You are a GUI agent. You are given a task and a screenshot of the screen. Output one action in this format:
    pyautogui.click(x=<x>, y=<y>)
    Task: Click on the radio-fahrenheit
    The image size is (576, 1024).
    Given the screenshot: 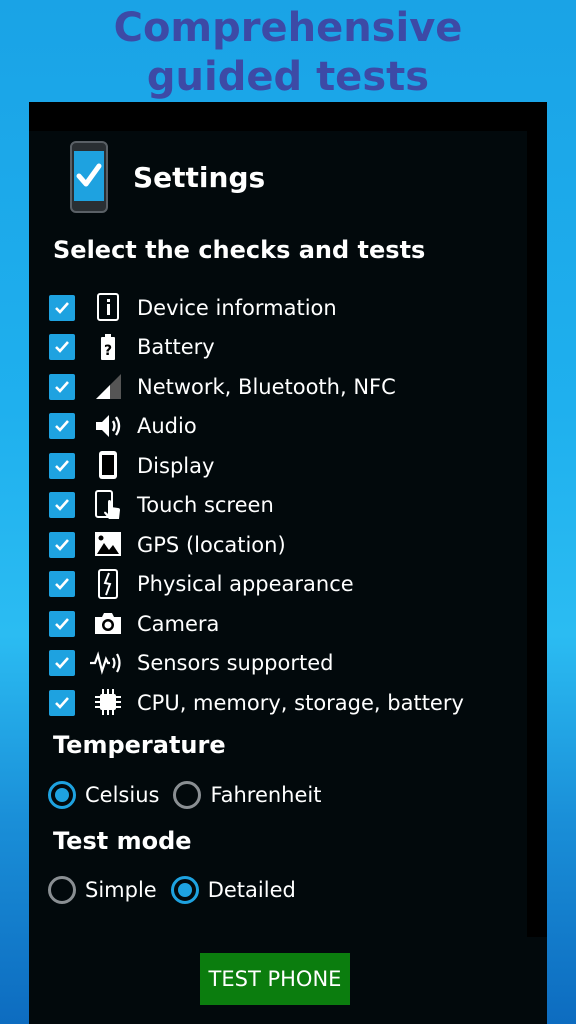 What is the action you would take?
    pyautogui.click(x=187, y=795)
    